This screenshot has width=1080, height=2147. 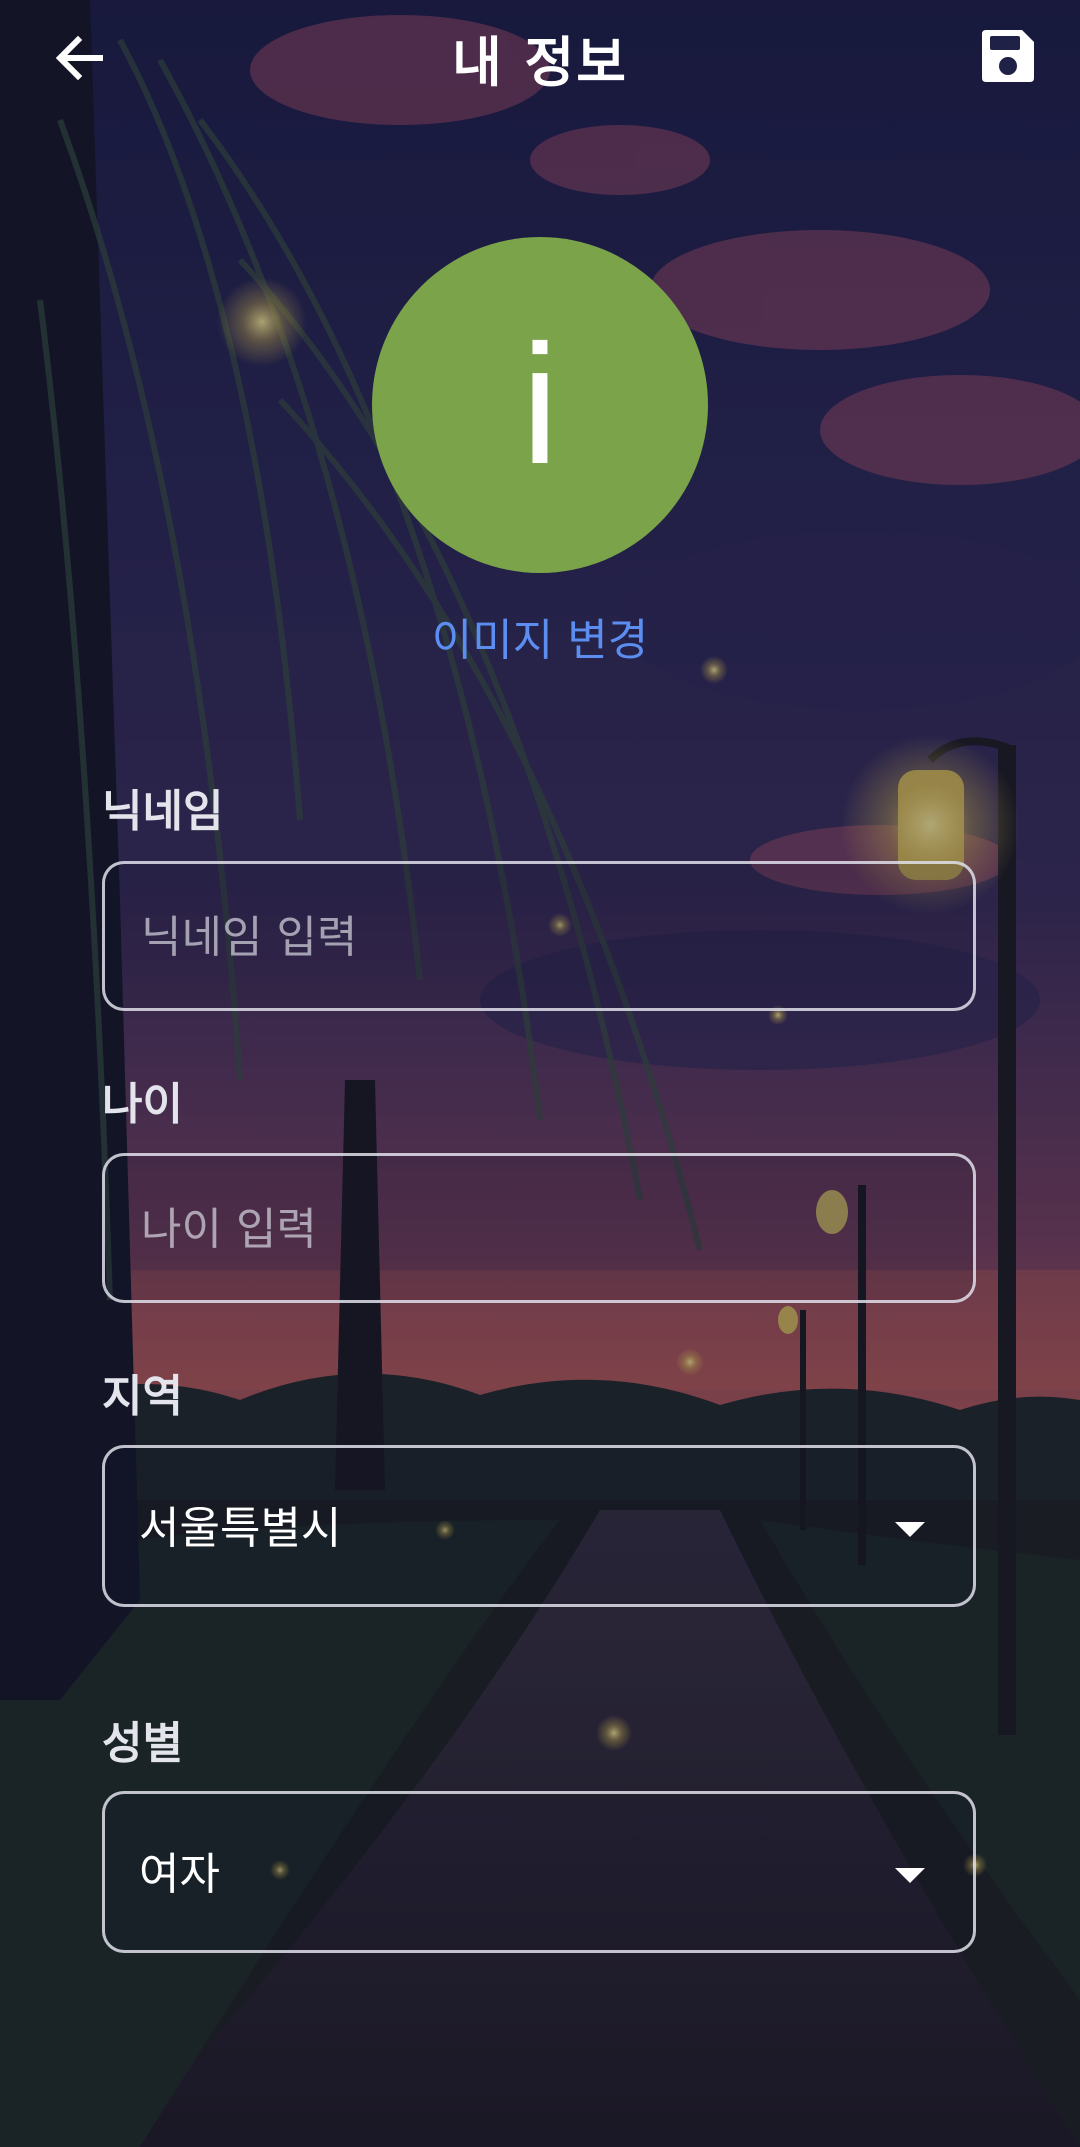 I want to click on nickname-field-container, so click(x=539, y=936).